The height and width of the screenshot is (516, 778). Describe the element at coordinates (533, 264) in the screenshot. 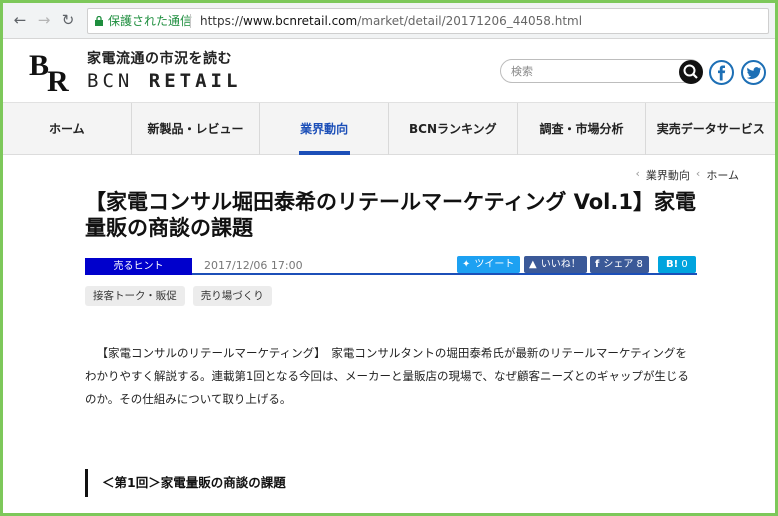

I see `thumbs-up-icon: ▲` at that location.